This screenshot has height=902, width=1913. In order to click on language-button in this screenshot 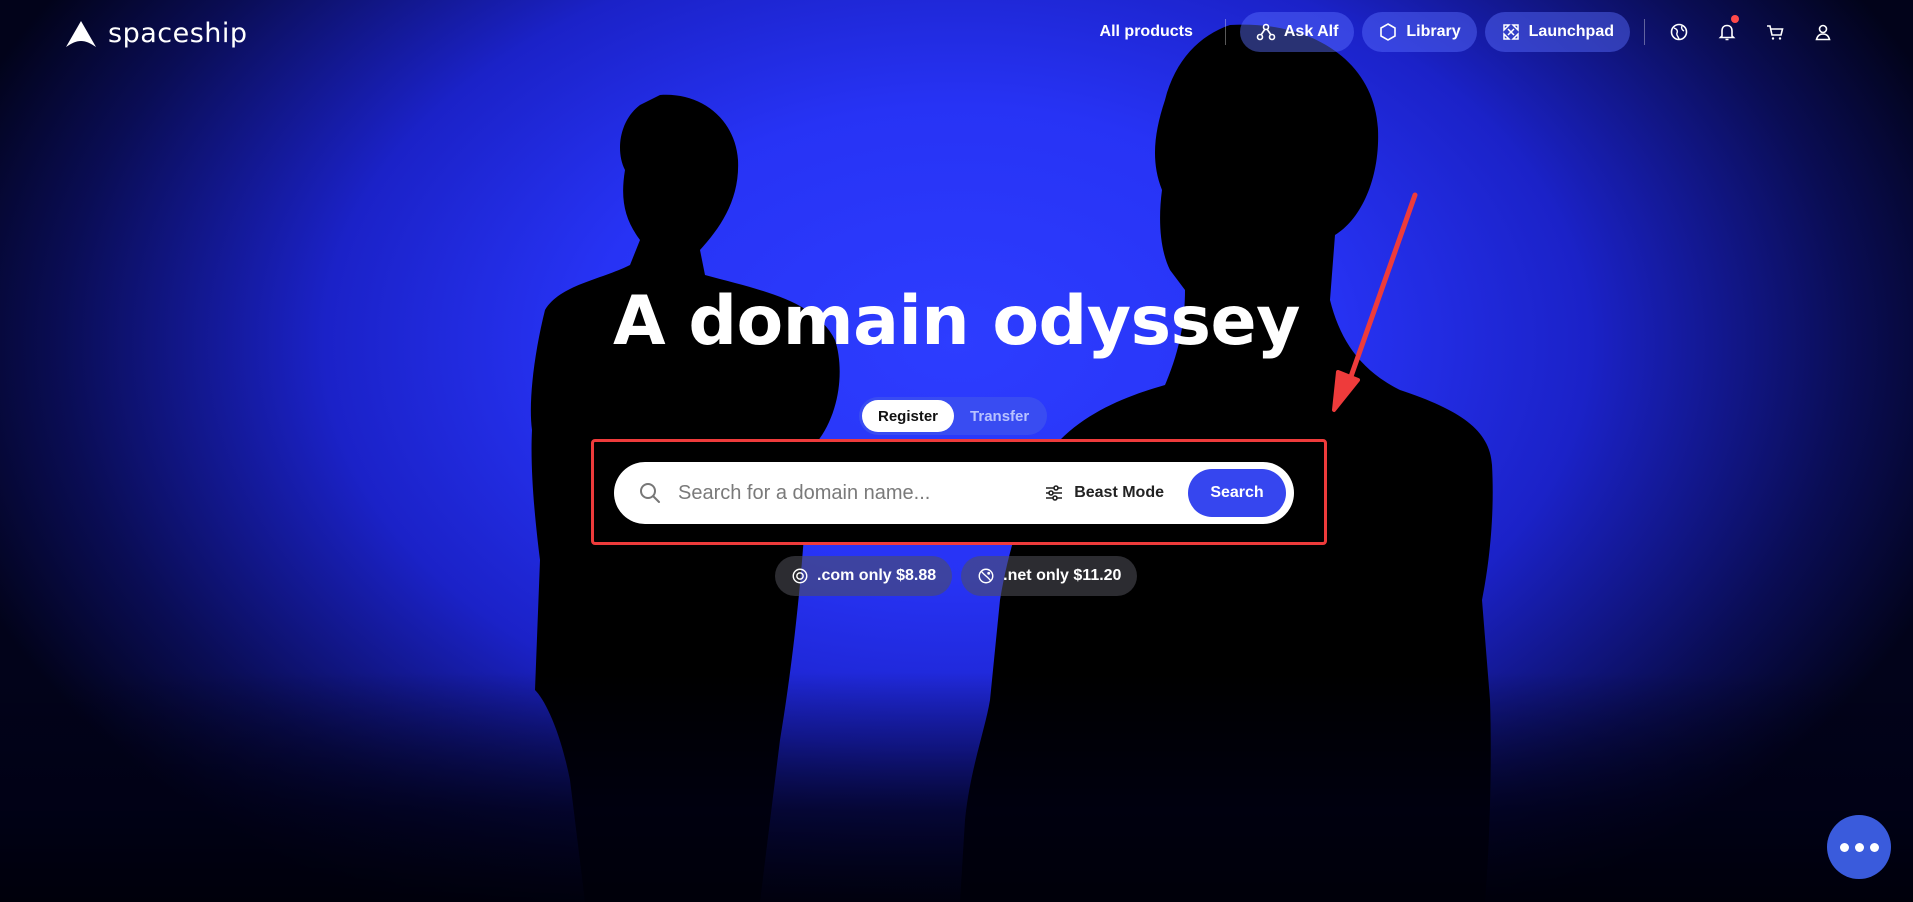, I will do `click(1679, 32)`.